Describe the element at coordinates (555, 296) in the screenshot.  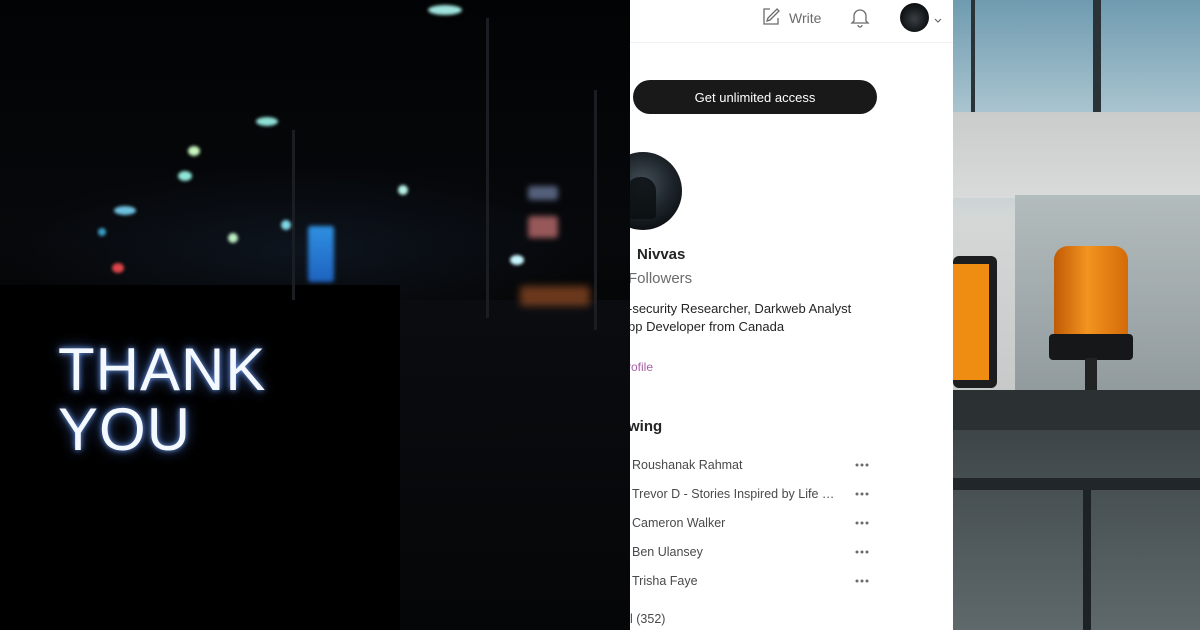
I see `orange-window-glow` at that location.